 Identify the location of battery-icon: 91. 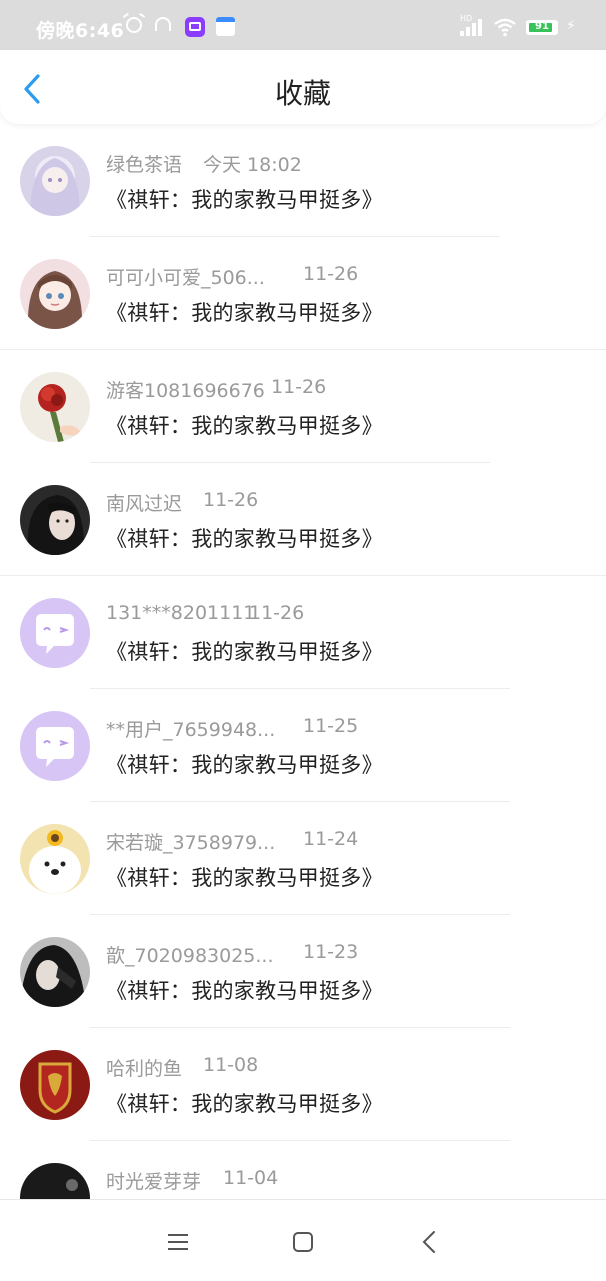
(542, 27).